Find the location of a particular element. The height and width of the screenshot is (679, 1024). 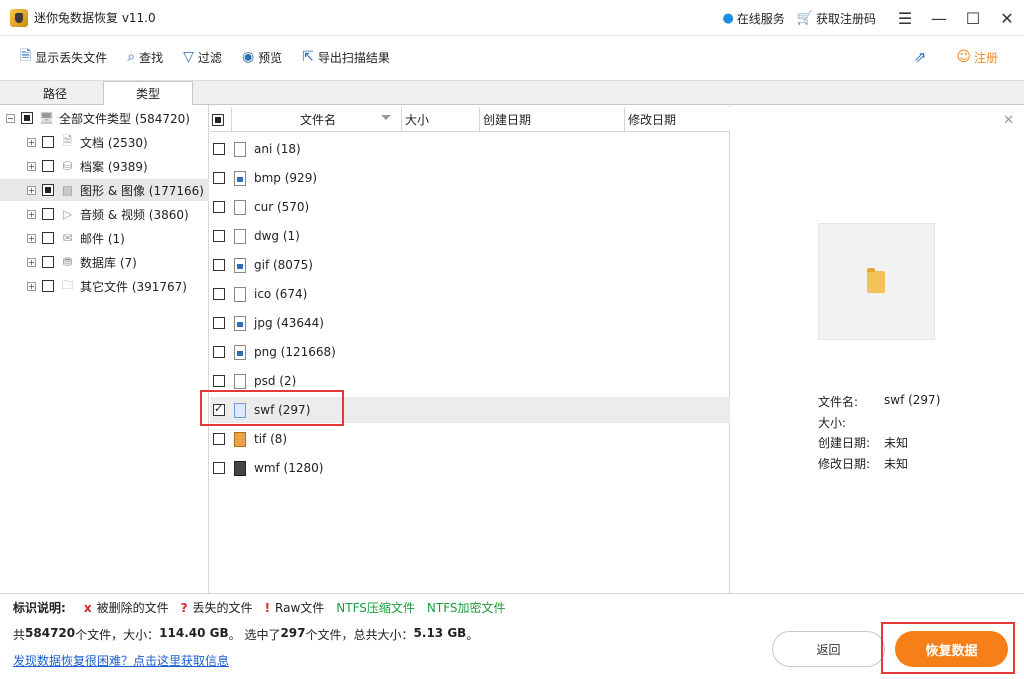

tab-path: 路径 is located at coordinates (55, 93).